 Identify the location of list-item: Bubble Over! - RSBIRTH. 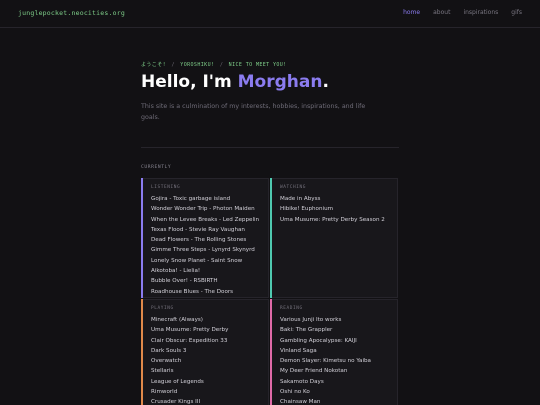
(184, 281).